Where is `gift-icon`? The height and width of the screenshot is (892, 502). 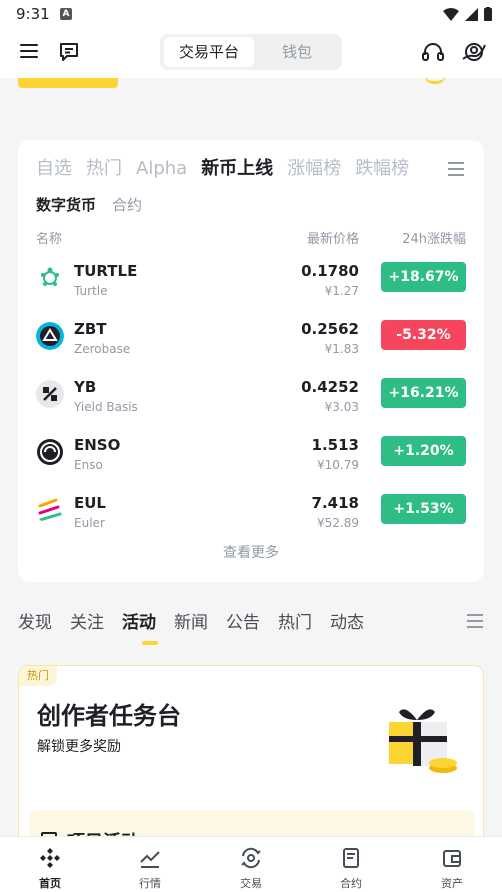 gift-icon is located at coordinates (423, 741).